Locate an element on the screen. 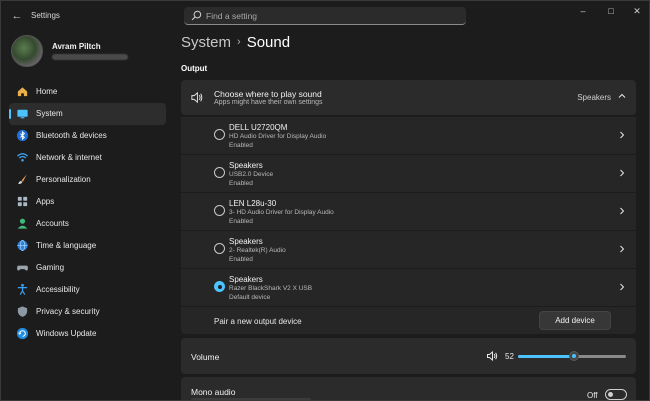  app-title: Settings is located at coordinates (45, 15).